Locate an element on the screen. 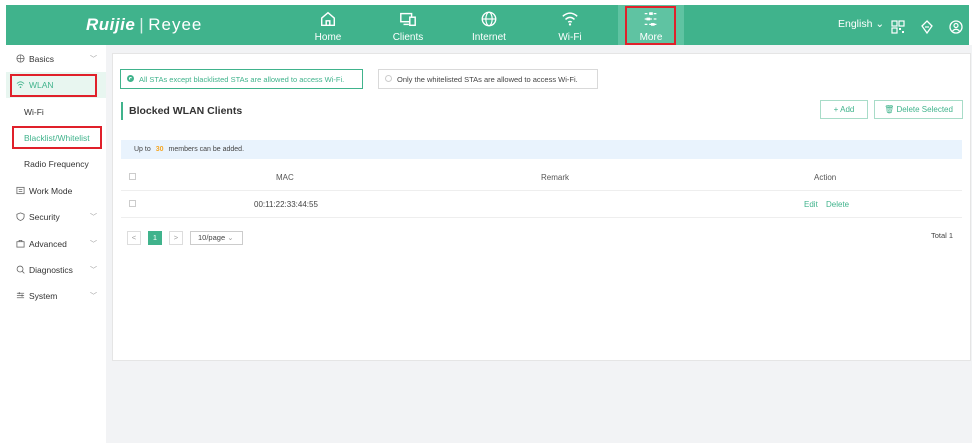  diagnostics-icon is located at coordinates (20, 269).